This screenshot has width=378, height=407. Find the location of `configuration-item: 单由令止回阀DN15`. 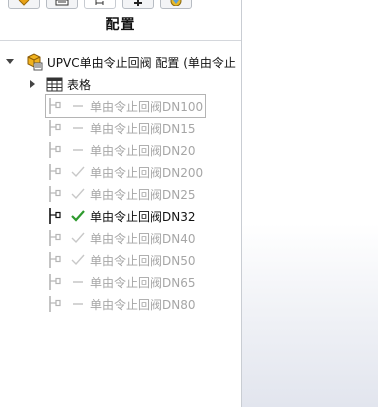

configuration-item: 单由令止回阀DN15 is located at coordinates (121, 128).